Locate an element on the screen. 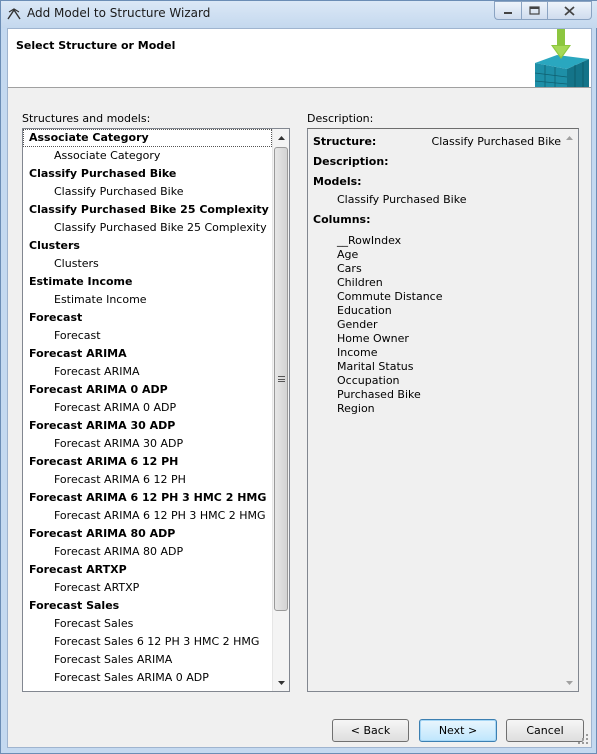 The height and width of the screenshot is (754, 597). model-item: Forecast ARIMA 6 12 PH is located at coordinates (147, 480).